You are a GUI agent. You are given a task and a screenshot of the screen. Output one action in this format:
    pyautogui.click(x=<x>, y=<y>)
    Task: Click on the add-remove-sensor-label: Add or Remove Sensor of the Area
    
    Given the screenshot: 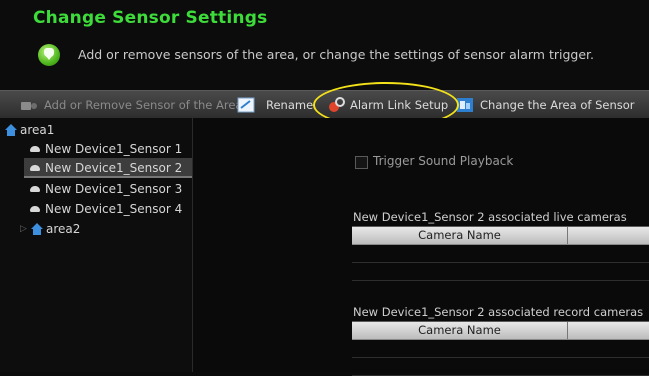 What is the action you would take?
    pyautogui.click(x=143, y=105)
    